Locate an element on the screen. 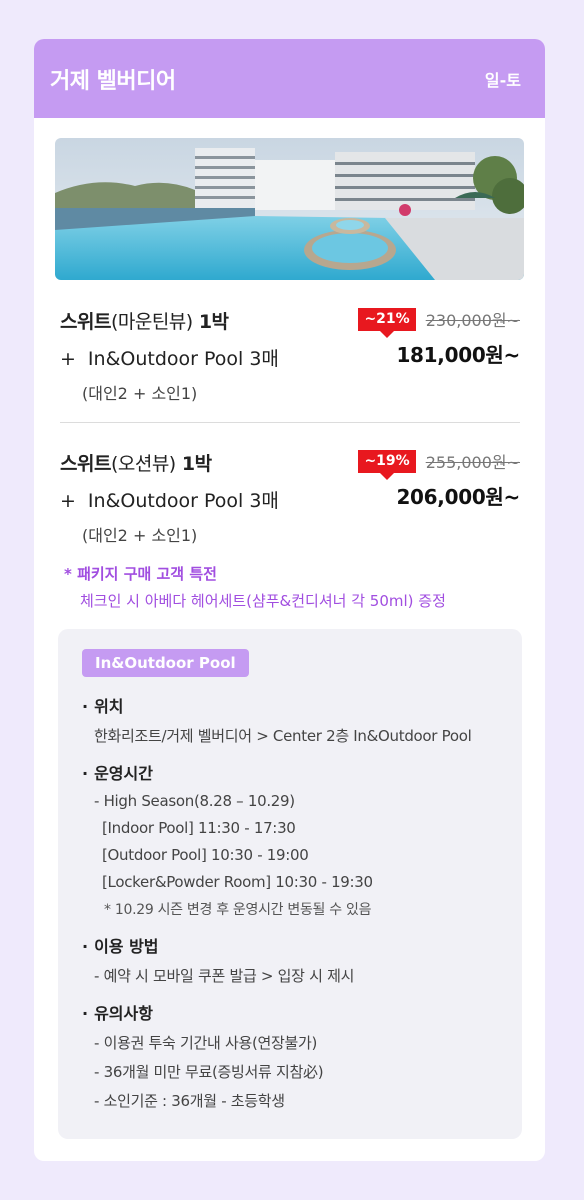  locker-hours: [Locker&Powder Room] 10:30 - 19:30 is located at coordinates (237, 882).